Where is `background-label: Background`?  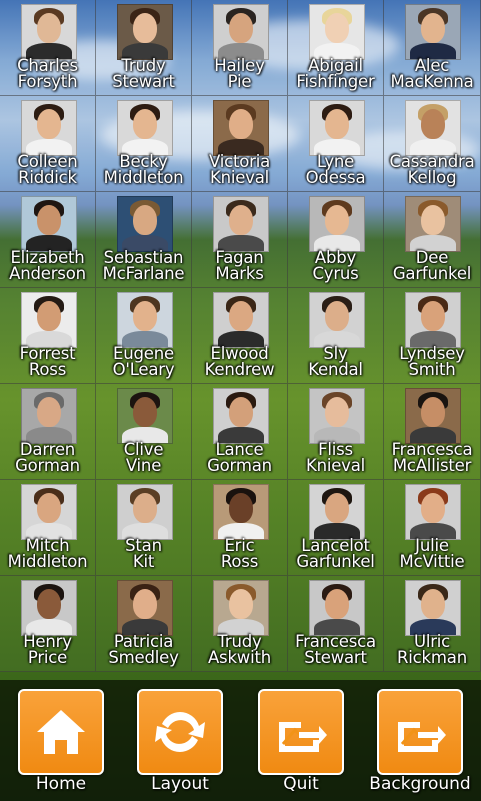 background-label: Background is located at coordinates (420, 784).